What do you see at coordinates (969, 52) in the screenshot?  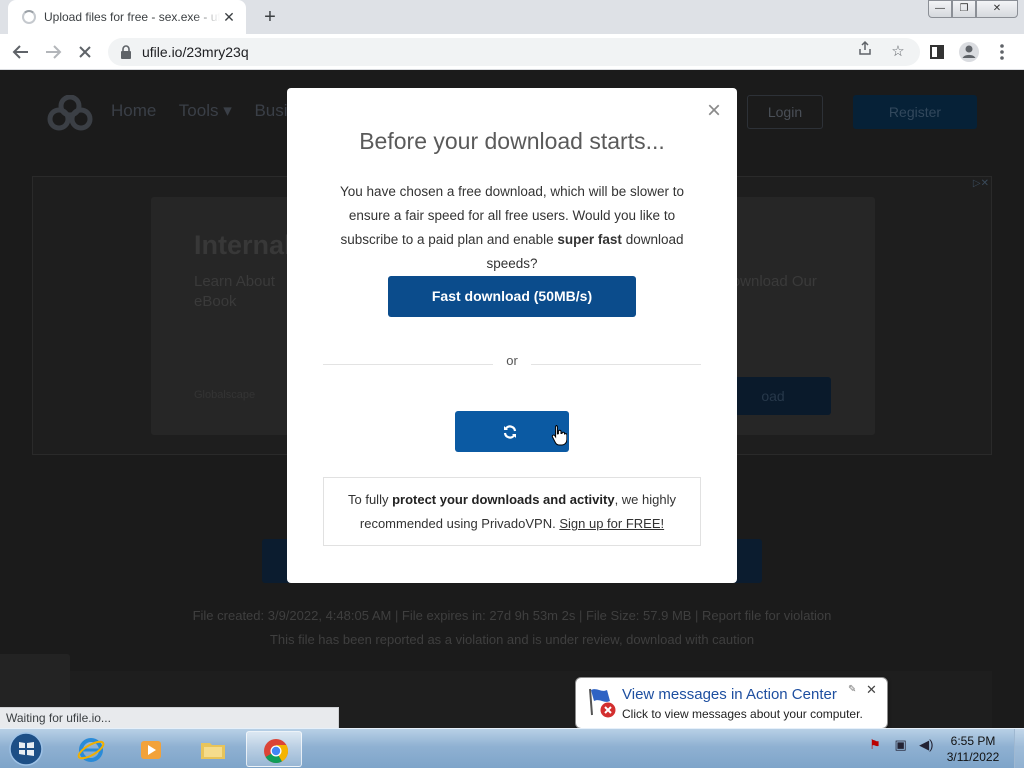 I see `profile-avatar-icon` at bounding box center [969, 52].